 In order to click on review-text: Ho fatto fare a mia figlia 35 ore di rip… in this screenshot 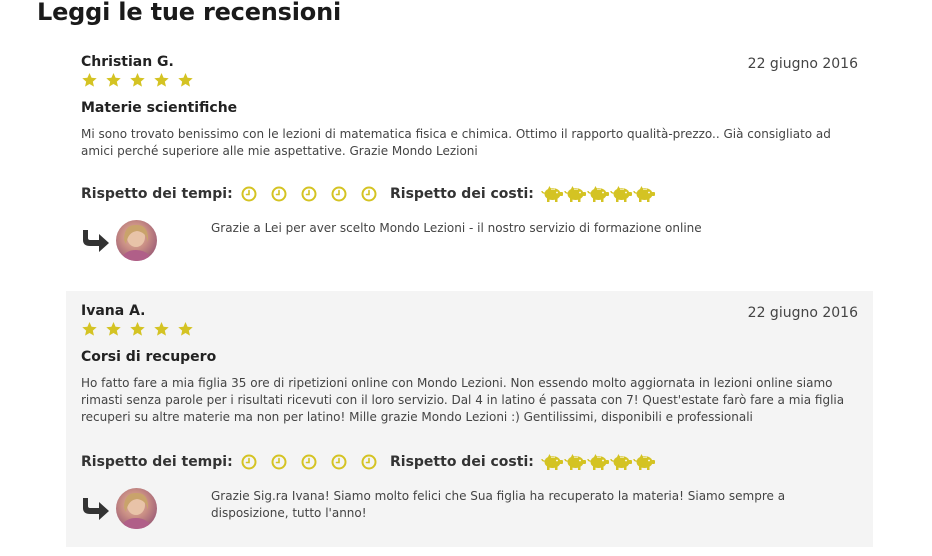, I will do `click(463, 400)`.